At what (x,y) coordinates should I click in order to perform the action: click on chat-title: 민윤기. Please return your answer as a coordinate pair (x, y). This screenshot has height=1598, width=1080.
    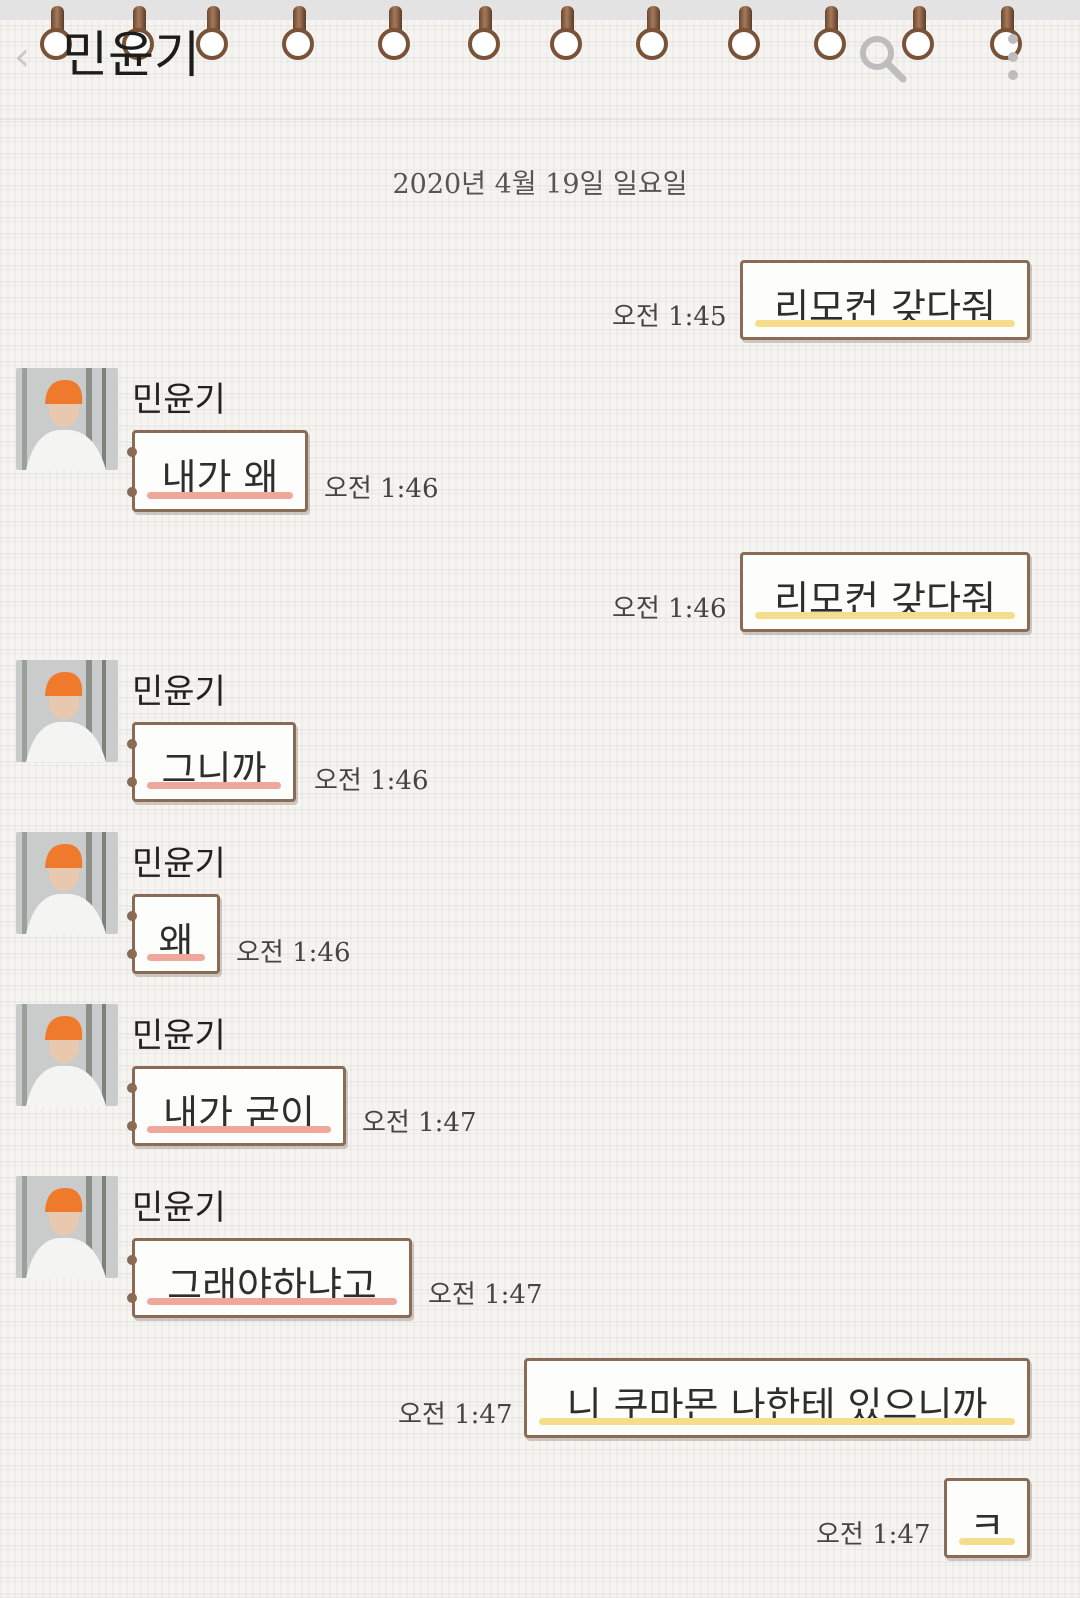
    Looking at the image, I should click on (131, 55).